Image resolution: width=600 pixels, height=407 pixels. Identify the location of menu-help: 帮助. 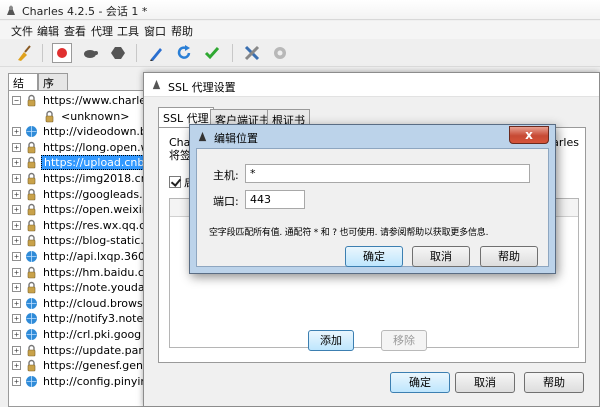
(182, 31).